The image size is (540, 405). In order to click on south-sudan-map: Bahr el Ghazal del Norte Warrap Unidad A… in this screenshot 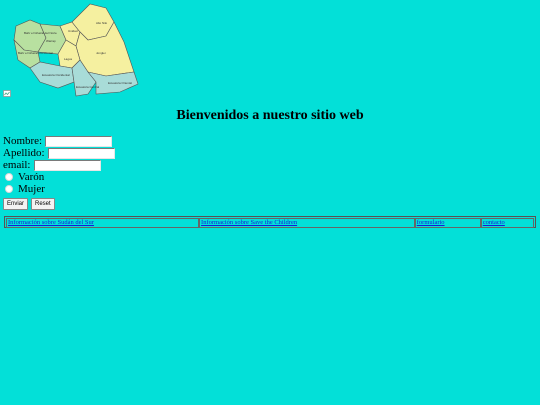, I will do `click(76, 50)`.